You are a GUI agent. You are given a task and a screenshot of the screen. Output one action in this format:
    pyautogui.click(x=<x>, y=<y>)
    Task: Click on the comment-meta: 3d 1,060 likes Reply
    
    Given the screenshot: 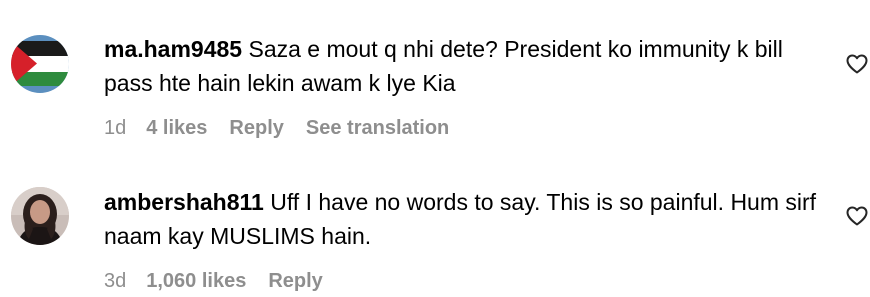 What is the action you would take?
    pyautogui.click(x=224, y=281)
    